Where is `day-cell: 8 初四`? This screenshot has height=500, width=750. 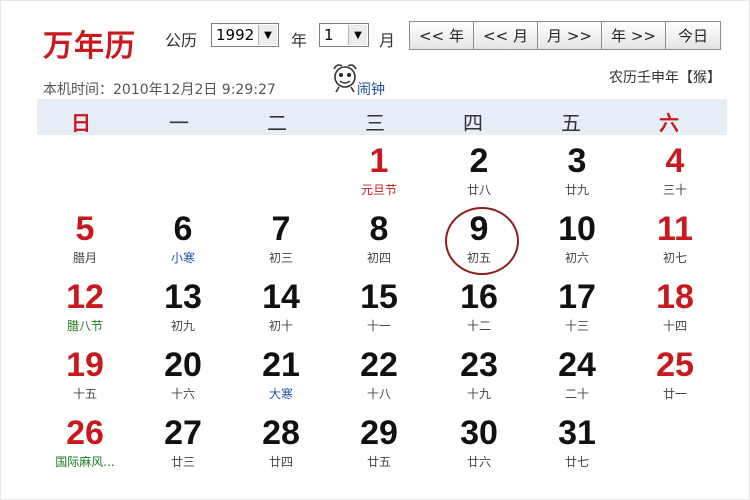 day-cell: 8 初四 is located at coordinates (379, 238).